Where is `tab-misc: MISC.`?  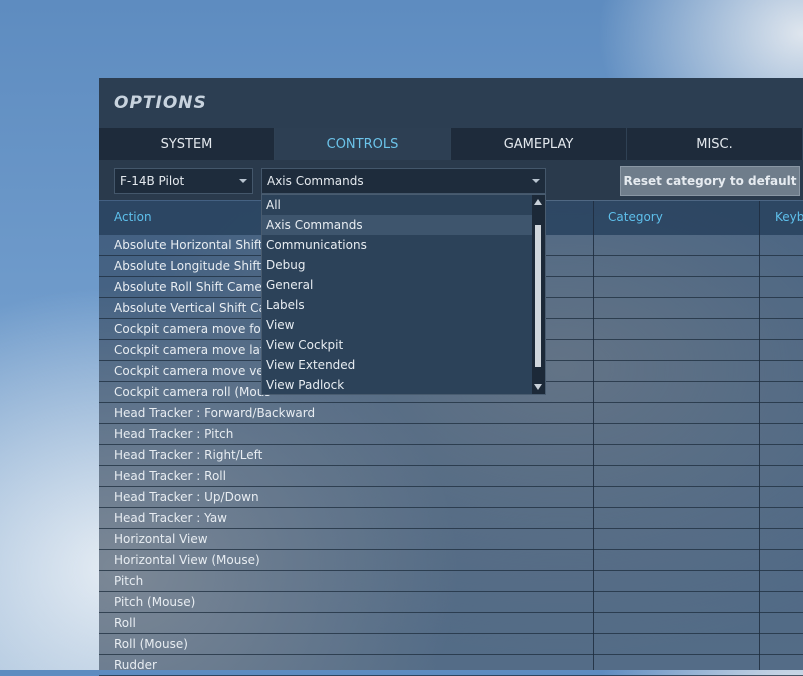 tab-misc: MISC. is located at coordinates (715, 144).